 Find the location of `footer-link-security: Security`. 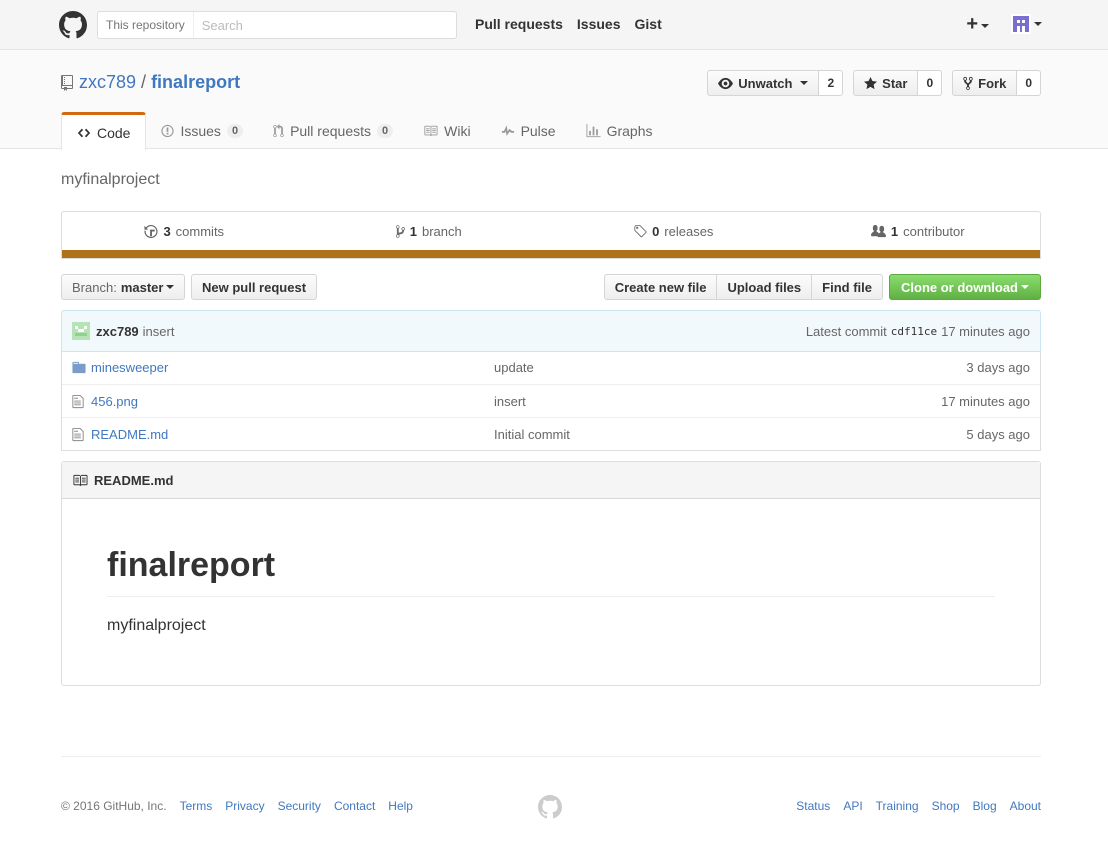

footer-link-security: Security is located at coordinates (299, 806).